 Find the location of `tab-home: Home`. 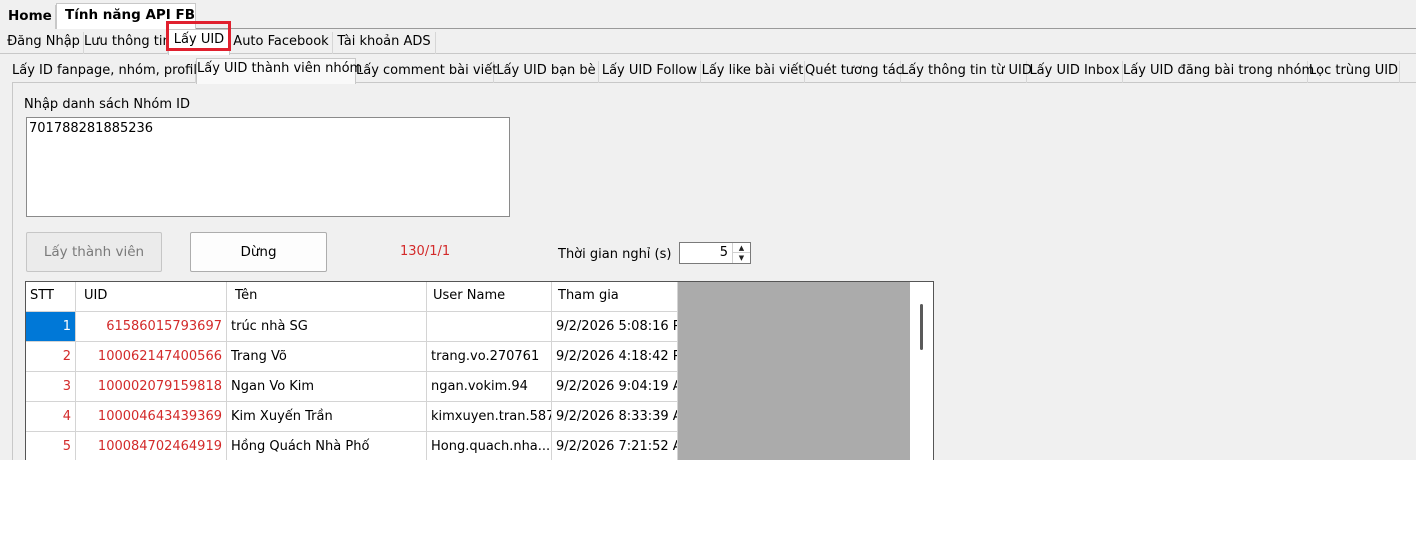

tab-home: Home is located at coordinates (28, 17).